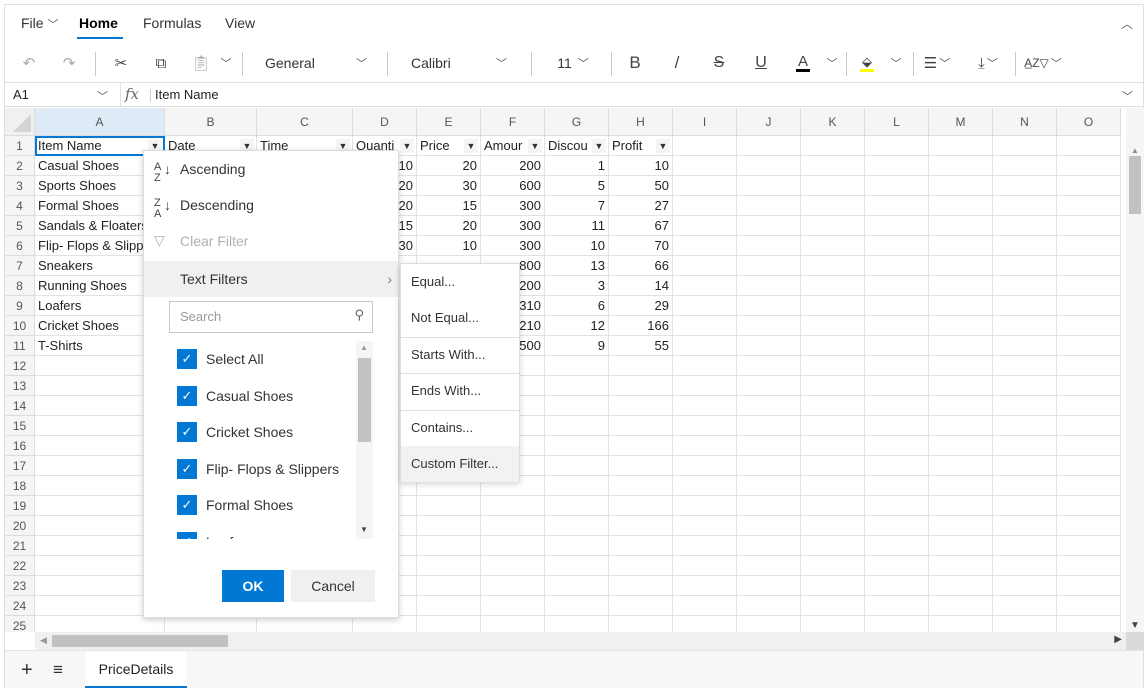  What do you see at coordinates (385, 122) in the screenshot?
I see `column-header-d: D` at bounding box center [385, 122].